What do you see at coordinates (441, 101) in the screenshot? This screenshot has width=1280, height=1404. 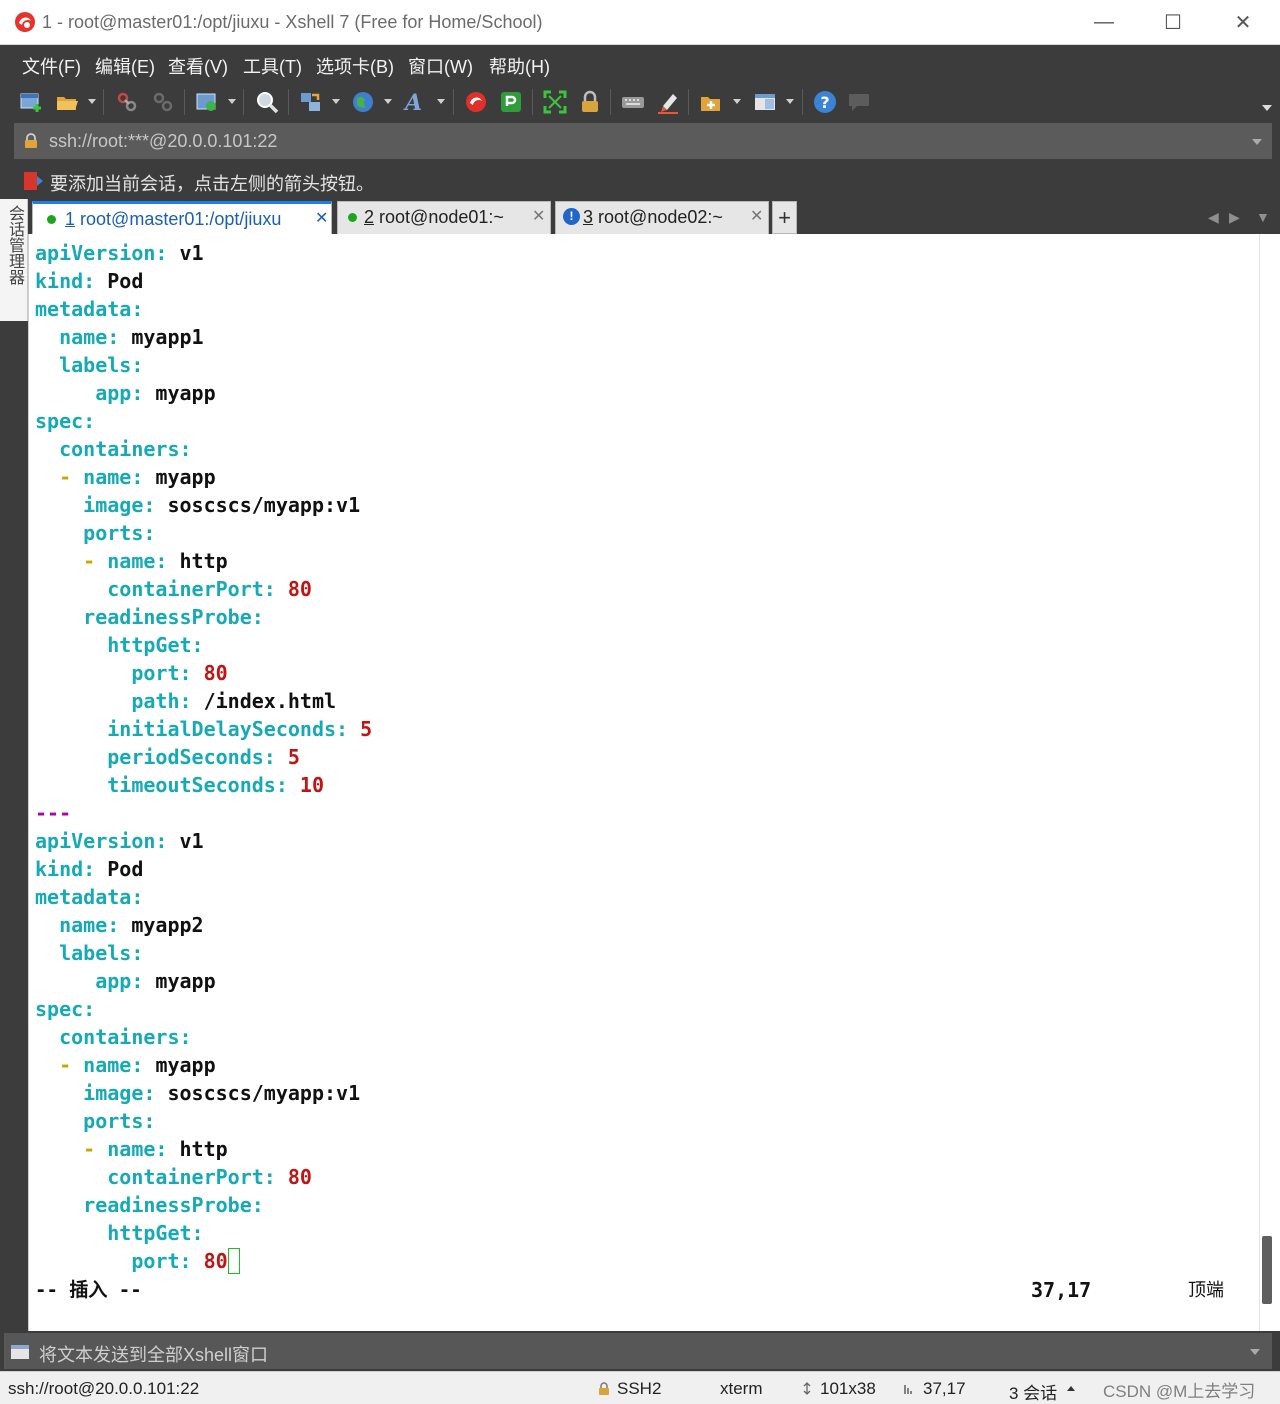 I see `font-dropdown-icon` at bounding box center [441, 101].